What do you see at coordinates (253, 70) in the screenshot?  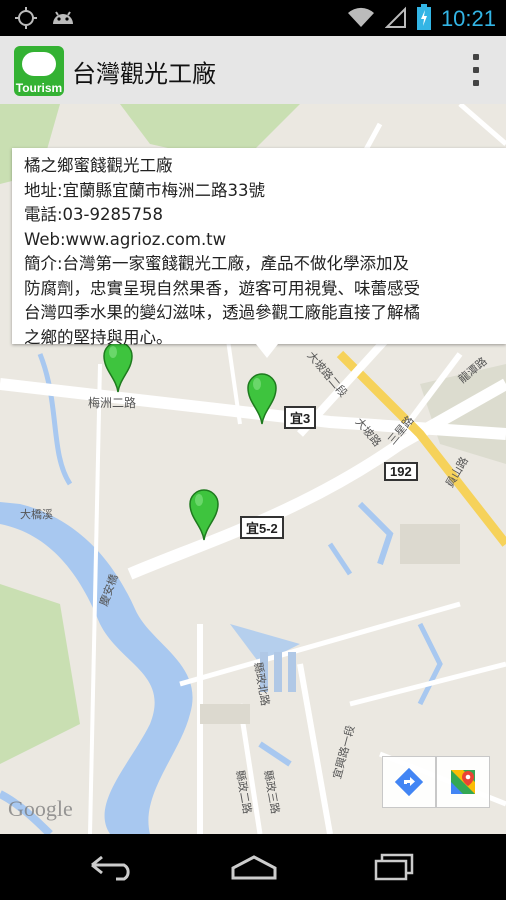 I see `action-bar: Tourism 台灣觀光工廠` at bounding box center [253, 70].